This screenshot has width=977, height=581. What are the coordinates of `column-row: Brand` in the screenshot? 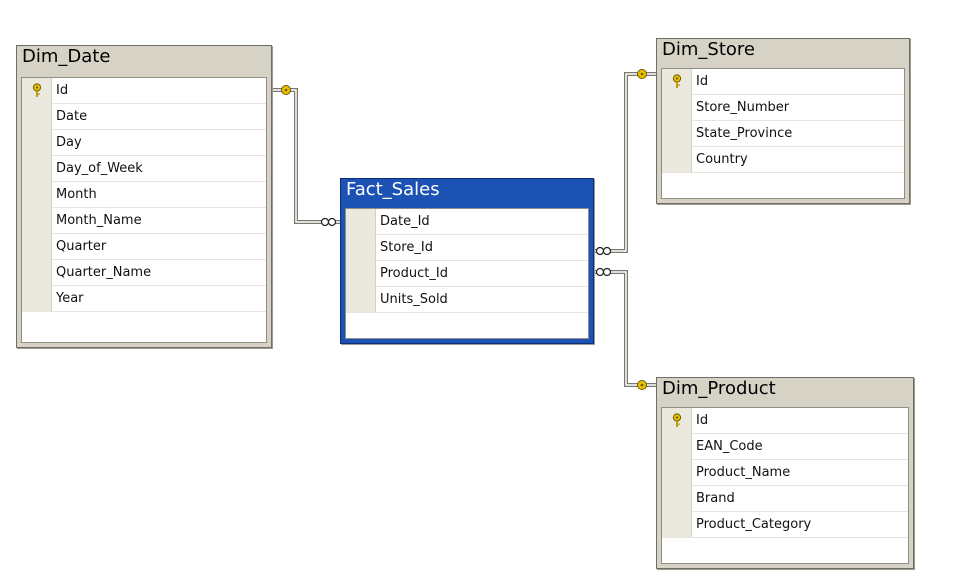 It's located at (785, 499).